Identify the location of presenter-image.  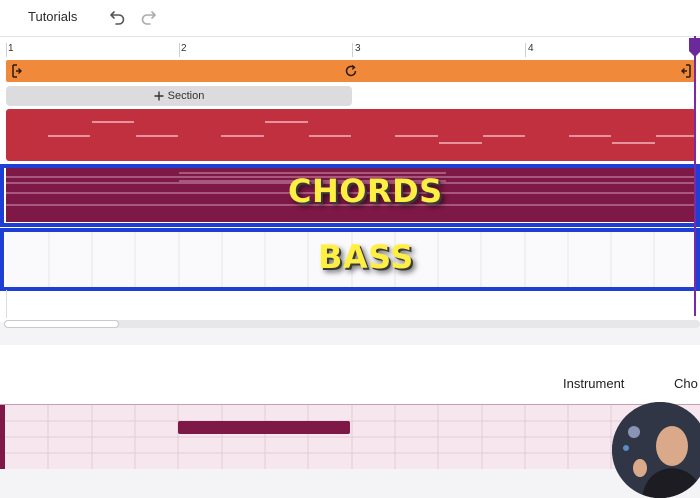
(656, 450).